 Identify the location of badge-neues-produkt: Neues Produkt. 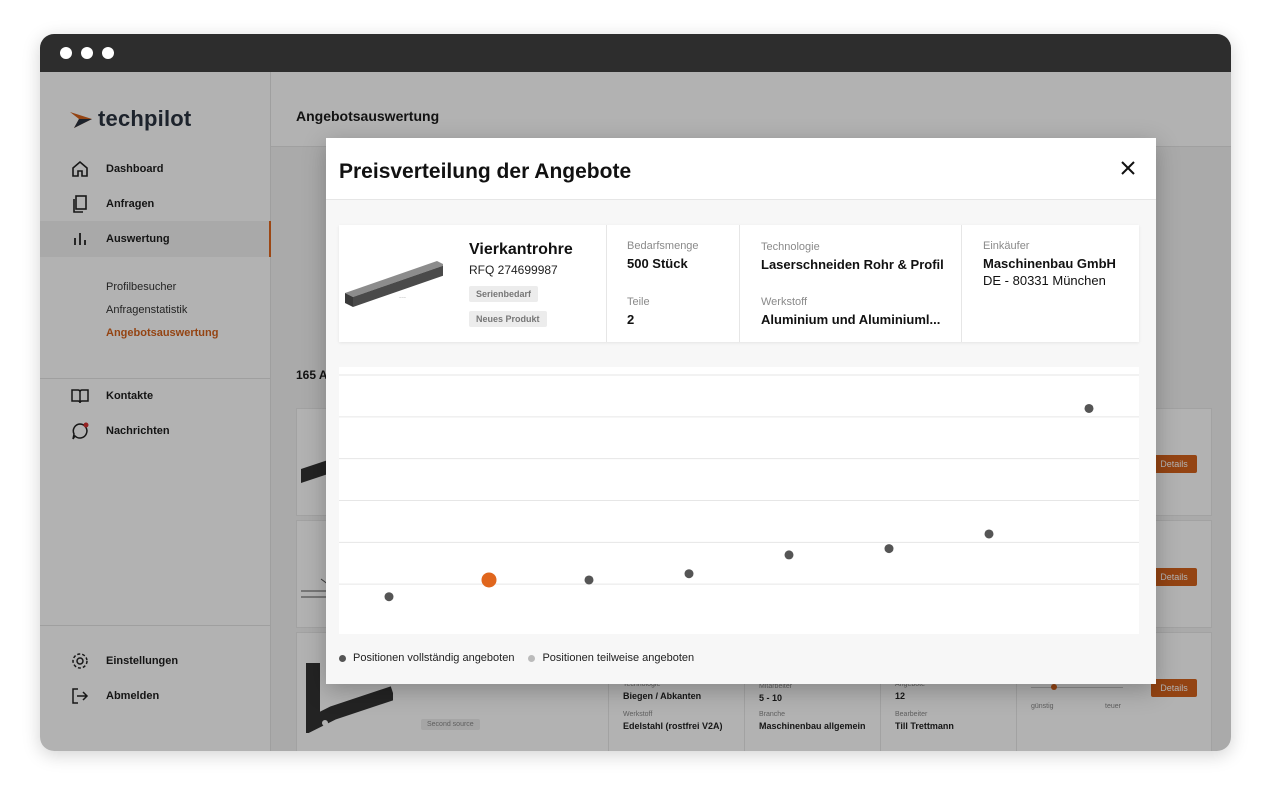
(508, 319).